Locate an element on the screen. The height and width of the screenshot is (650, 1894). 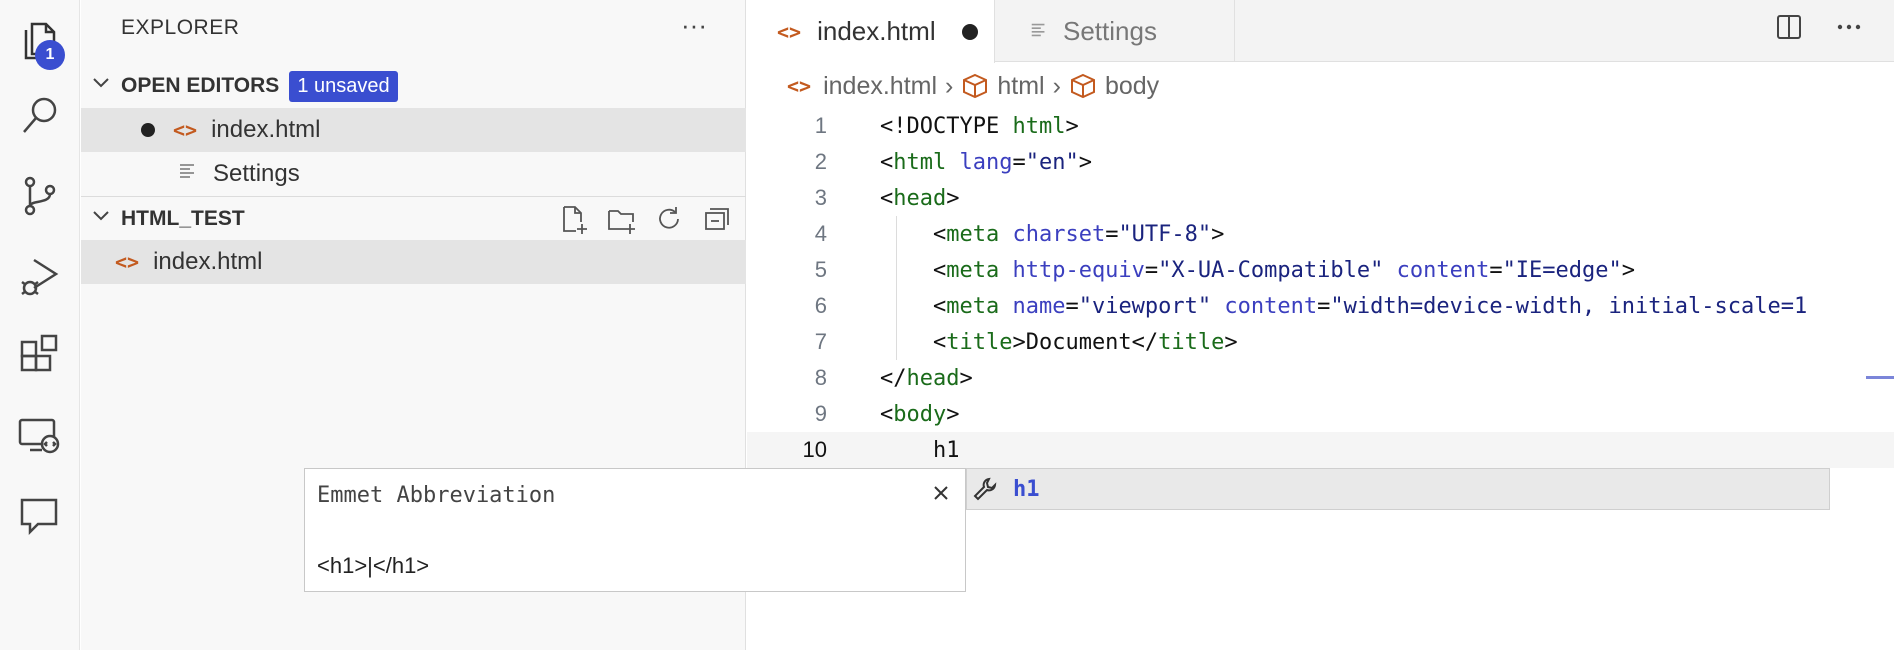
code-line: 8 </head> is located at coordinates (1320, 378).